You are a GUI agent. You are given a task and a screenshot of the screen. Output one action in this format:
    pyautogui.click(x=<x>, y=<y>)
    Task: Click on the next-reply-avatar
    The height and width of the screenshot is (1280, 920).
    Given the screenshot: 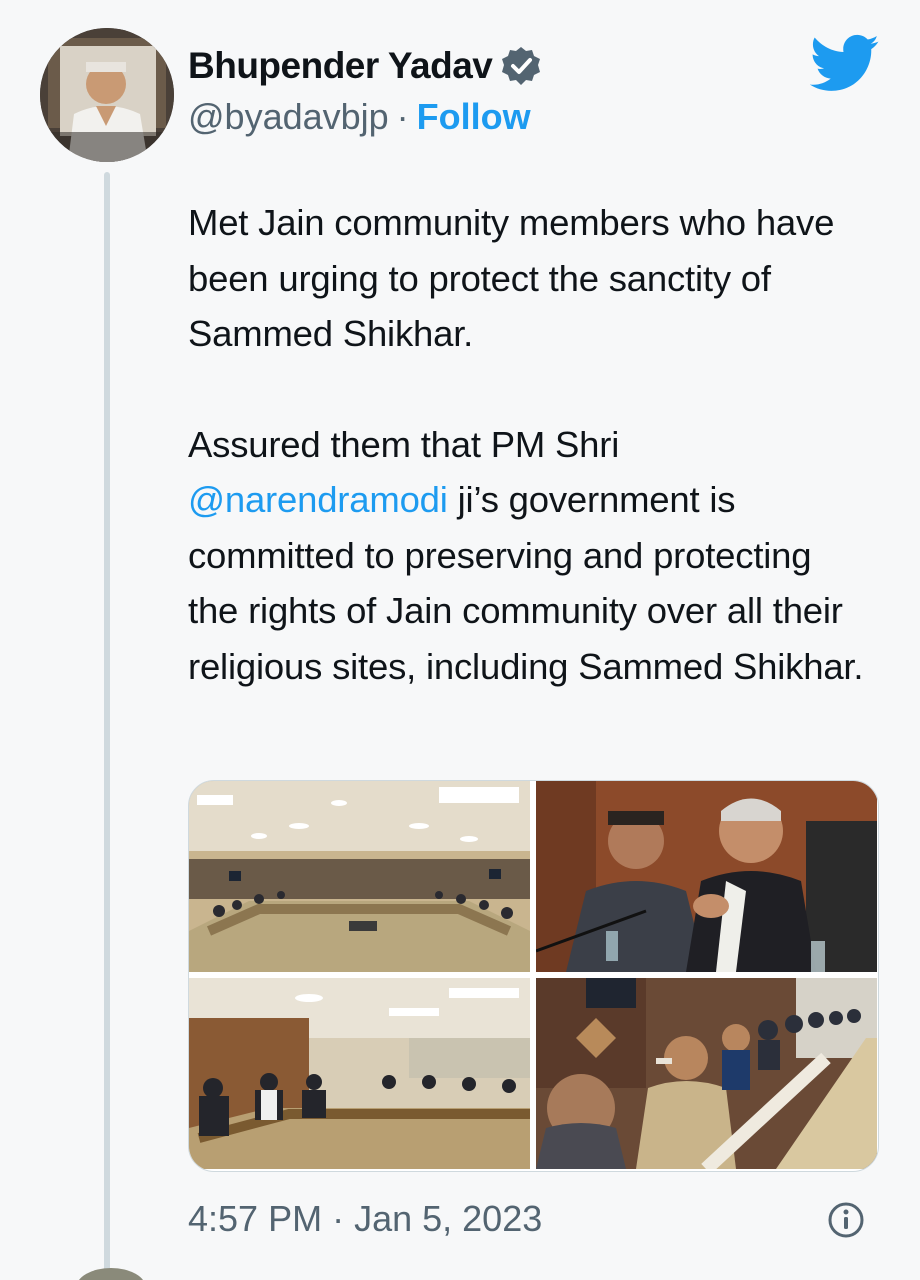 What is the action you would take?
    pyautogui.click(x=111, y=1274)
    